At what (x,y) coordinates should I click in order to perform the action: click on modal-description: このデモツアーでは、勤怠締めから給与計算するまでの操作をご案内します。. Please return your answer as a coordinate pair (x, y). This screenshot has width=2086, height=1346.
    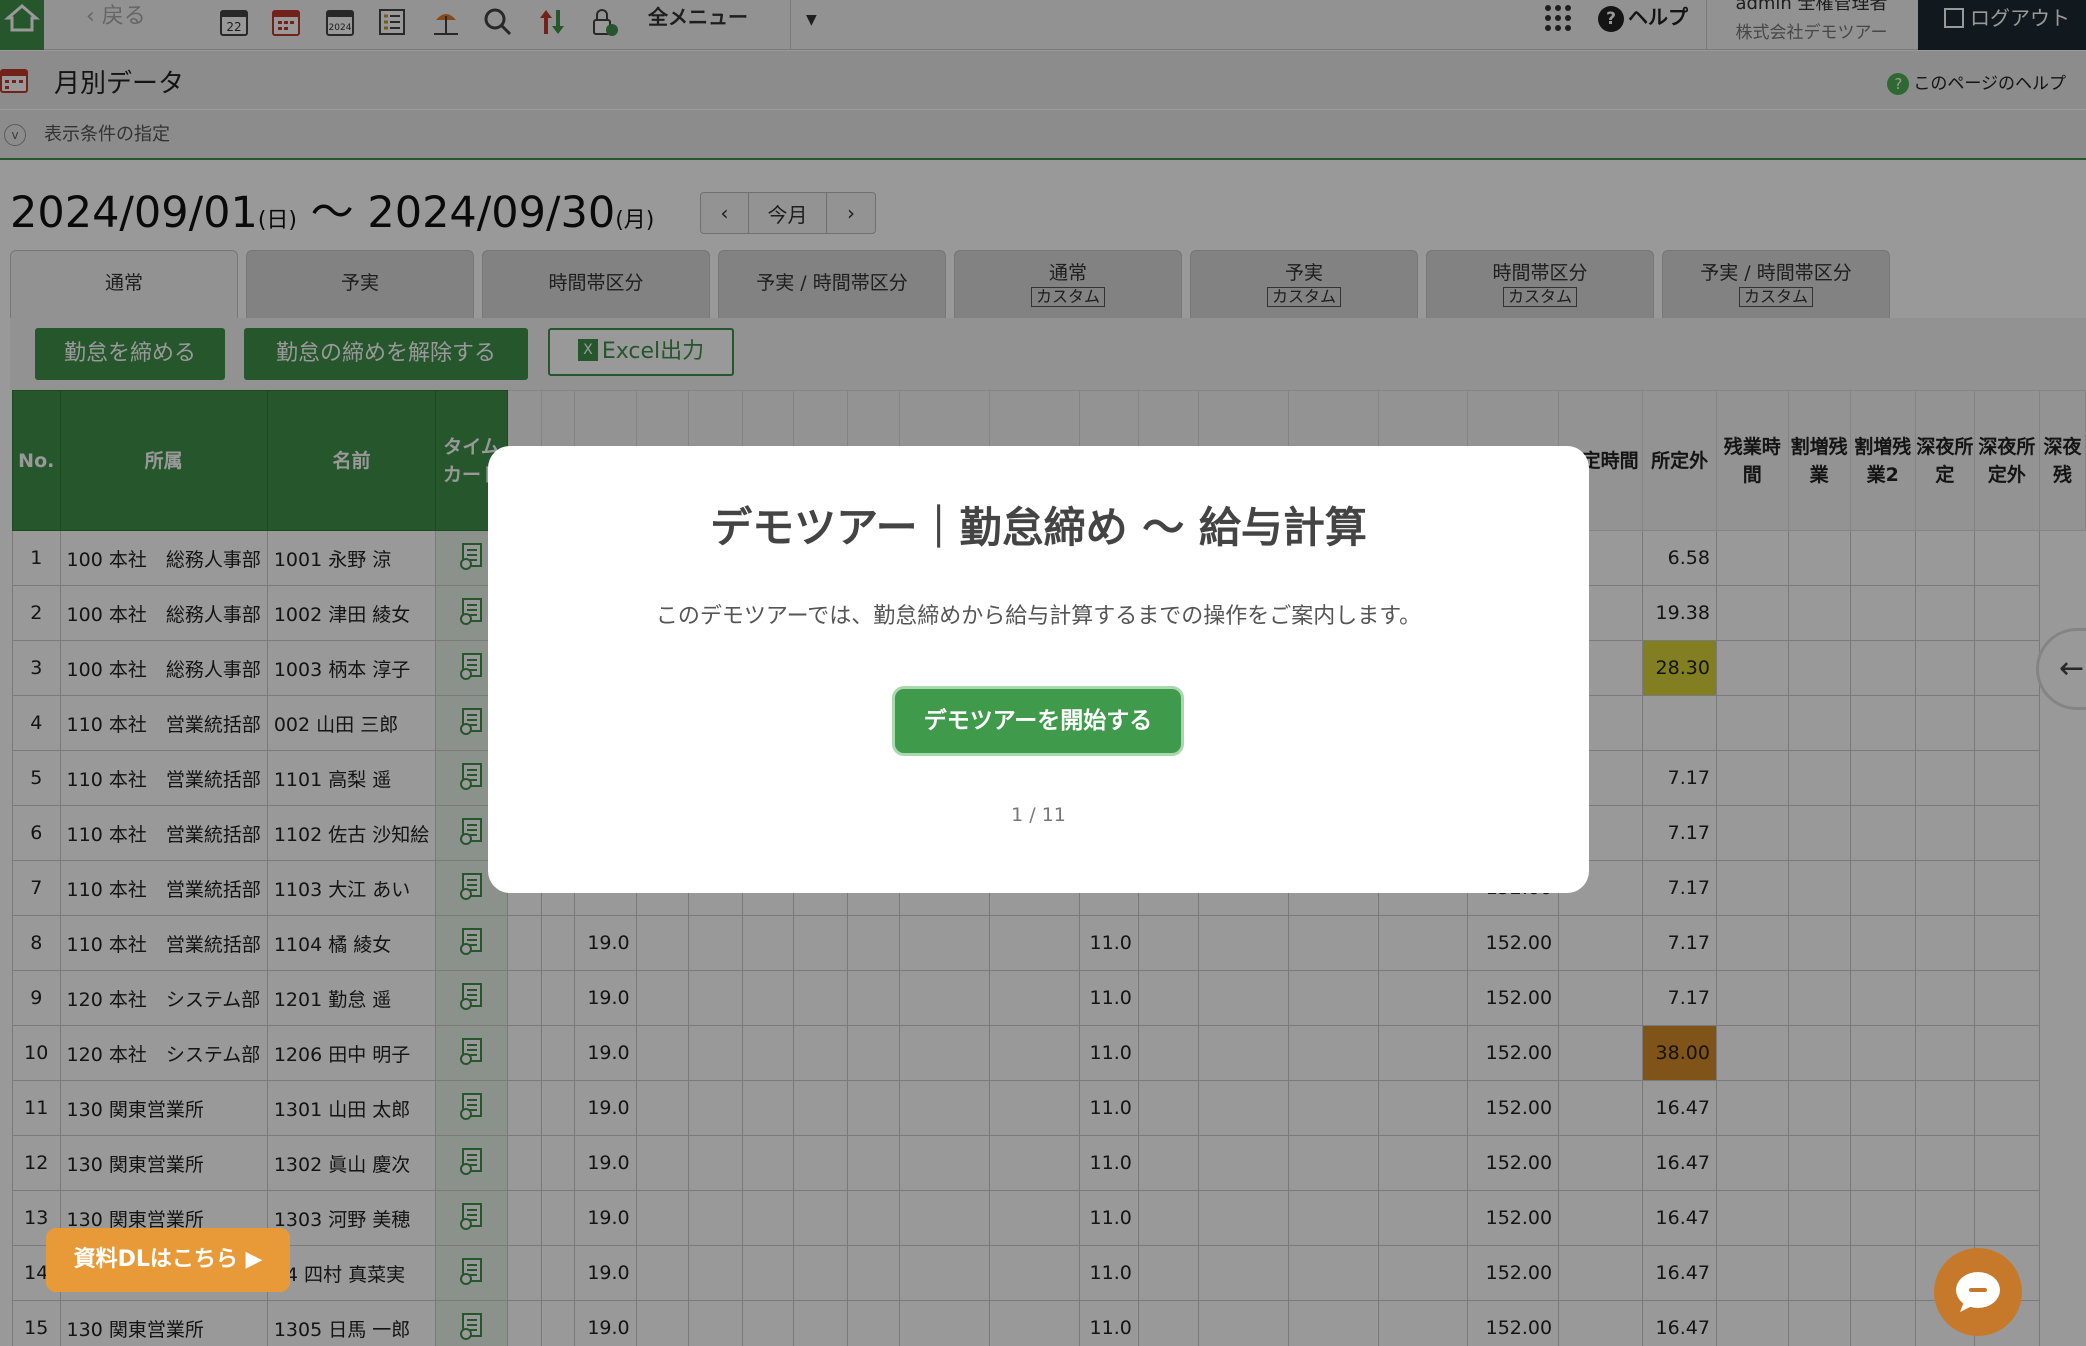
    Looking at the image, I should click on (1038, 616).